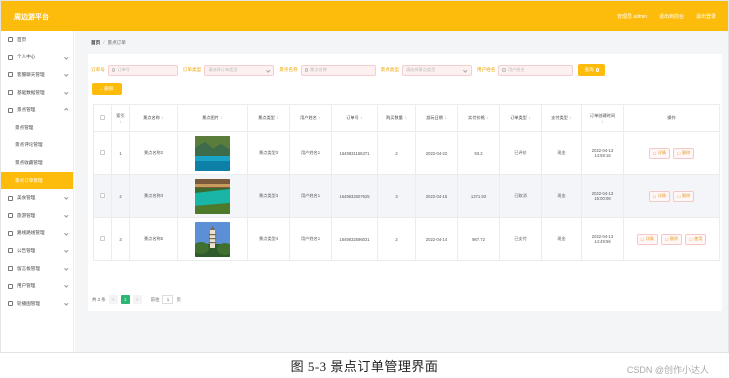  What do you see at coordinates (671, 16) in the screenshot?
I see `frontend-link: 退出到前台` at bounding box center [671, 16].